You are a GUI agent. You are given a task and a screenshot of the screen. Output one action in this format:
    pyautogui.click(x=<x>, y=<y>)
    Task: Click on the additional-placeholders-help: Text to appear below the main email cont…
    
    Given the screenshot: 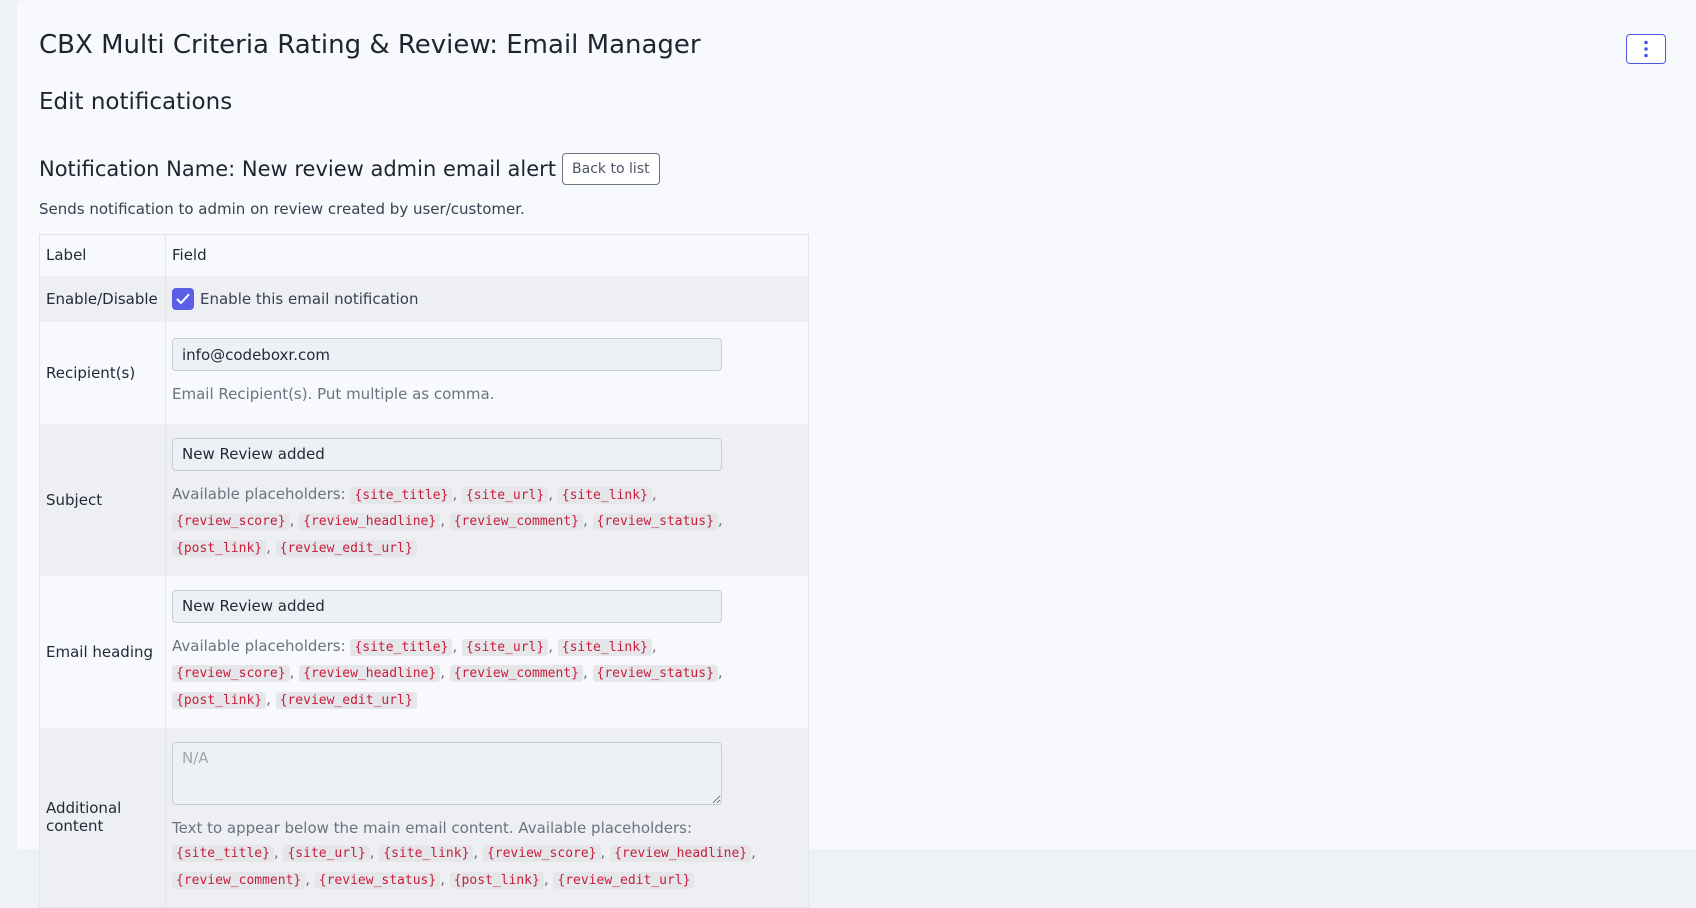 What is the action you would take?
    pyautogui.click(x=464, y=853)
    